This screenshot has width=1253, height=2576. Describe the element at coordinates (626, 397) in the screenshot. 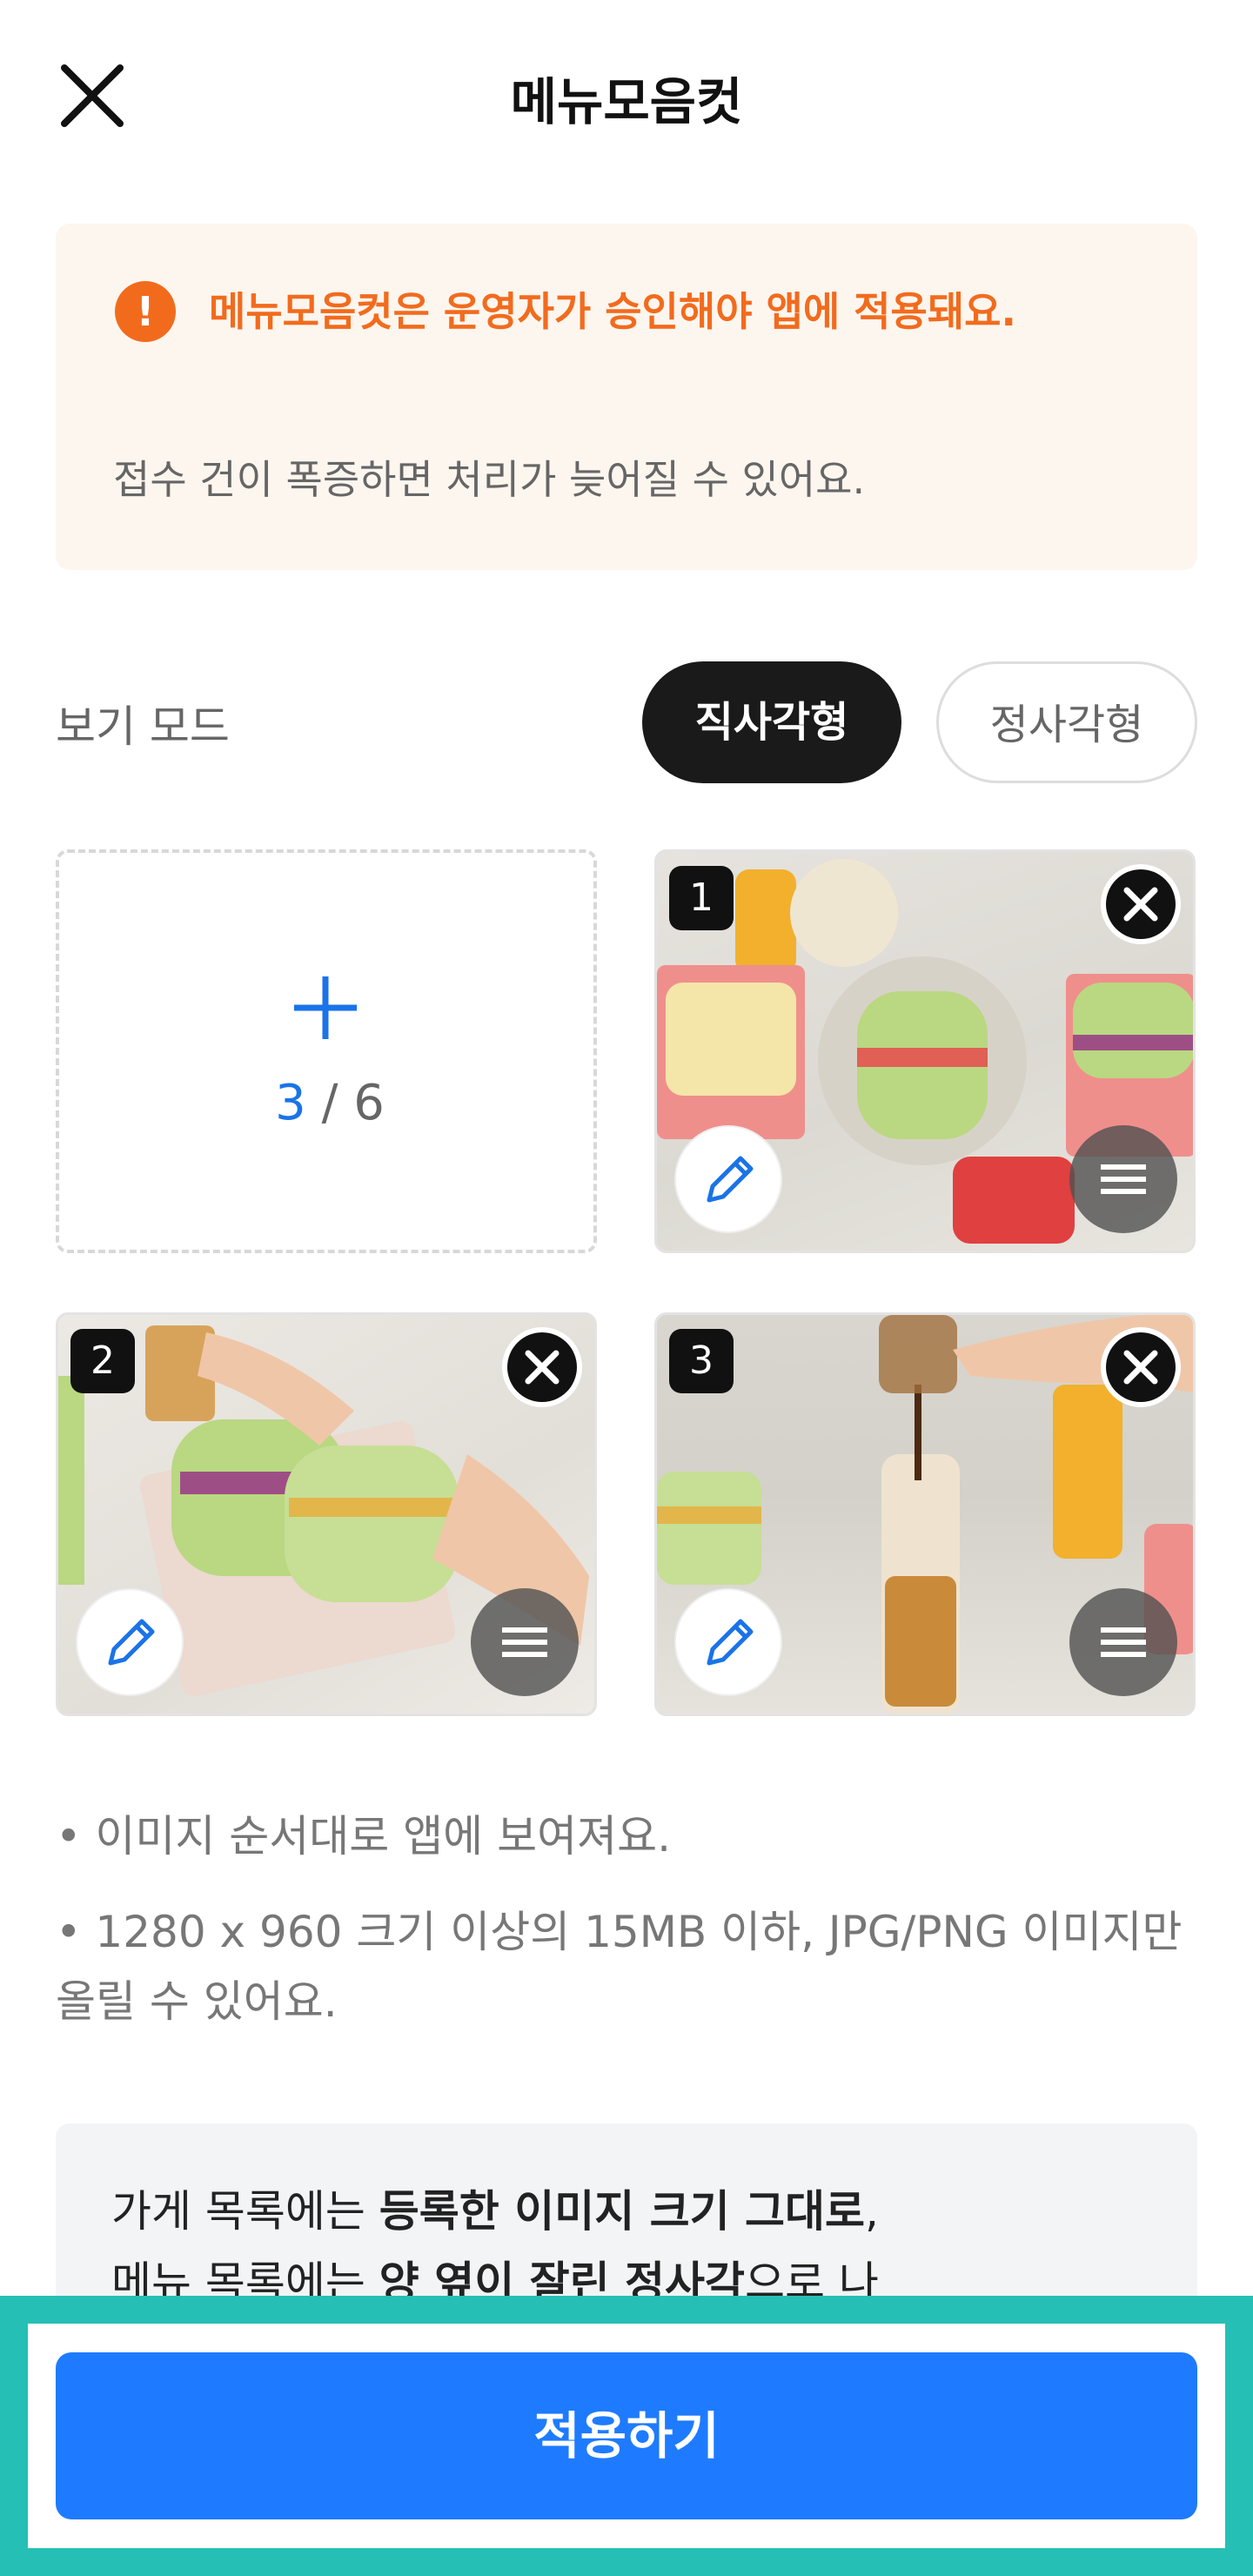

I see `approval-notice` at that location.